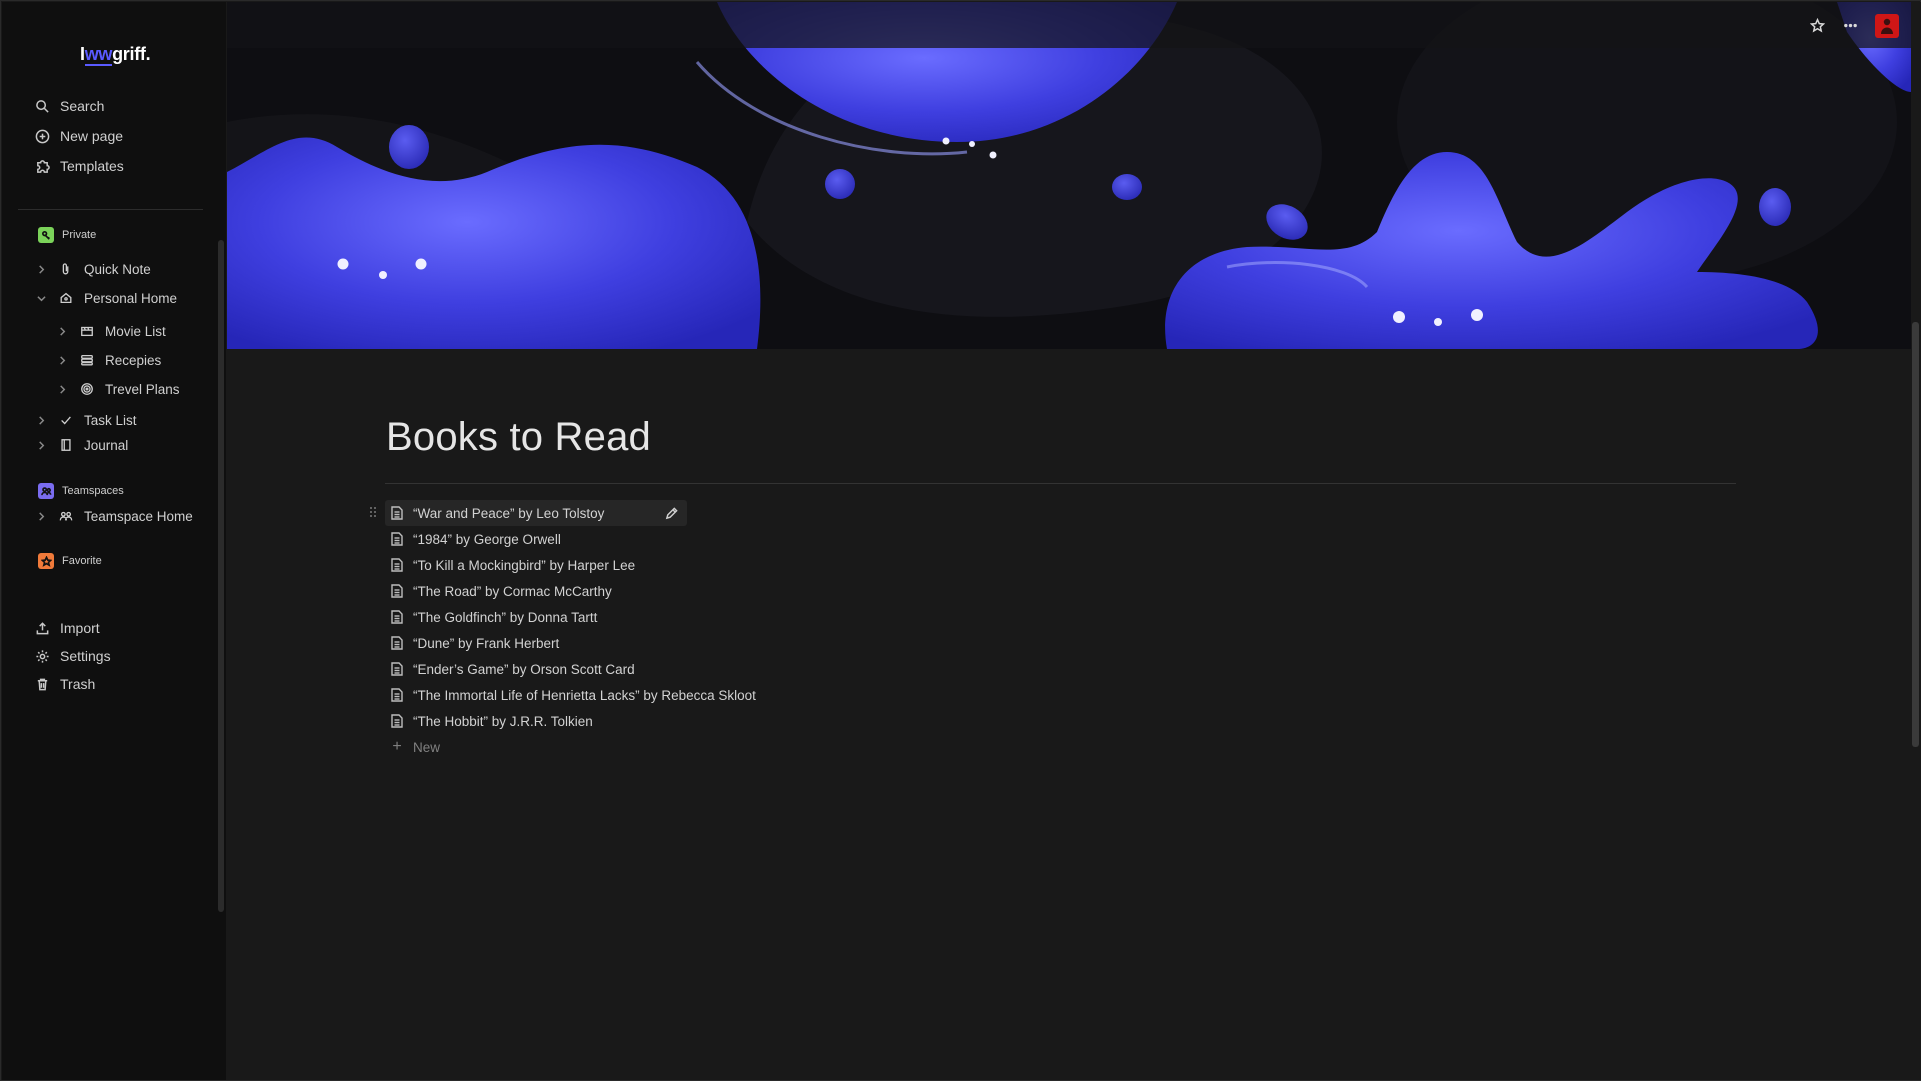 This screenshot has height=1081, width=1921. I want to click on section-favorite: Favorite, so click(70, 561).